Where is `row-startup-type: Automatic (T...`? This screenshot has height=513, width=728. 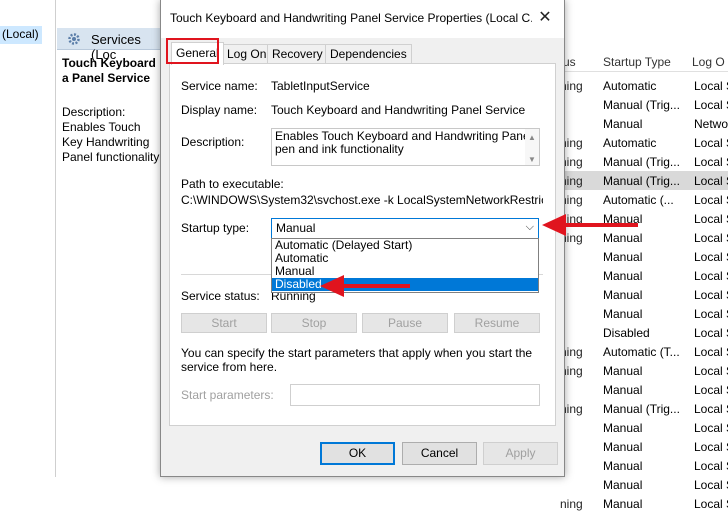
row-startup-type: Automatic (T... is located at coordinates (641, 352).